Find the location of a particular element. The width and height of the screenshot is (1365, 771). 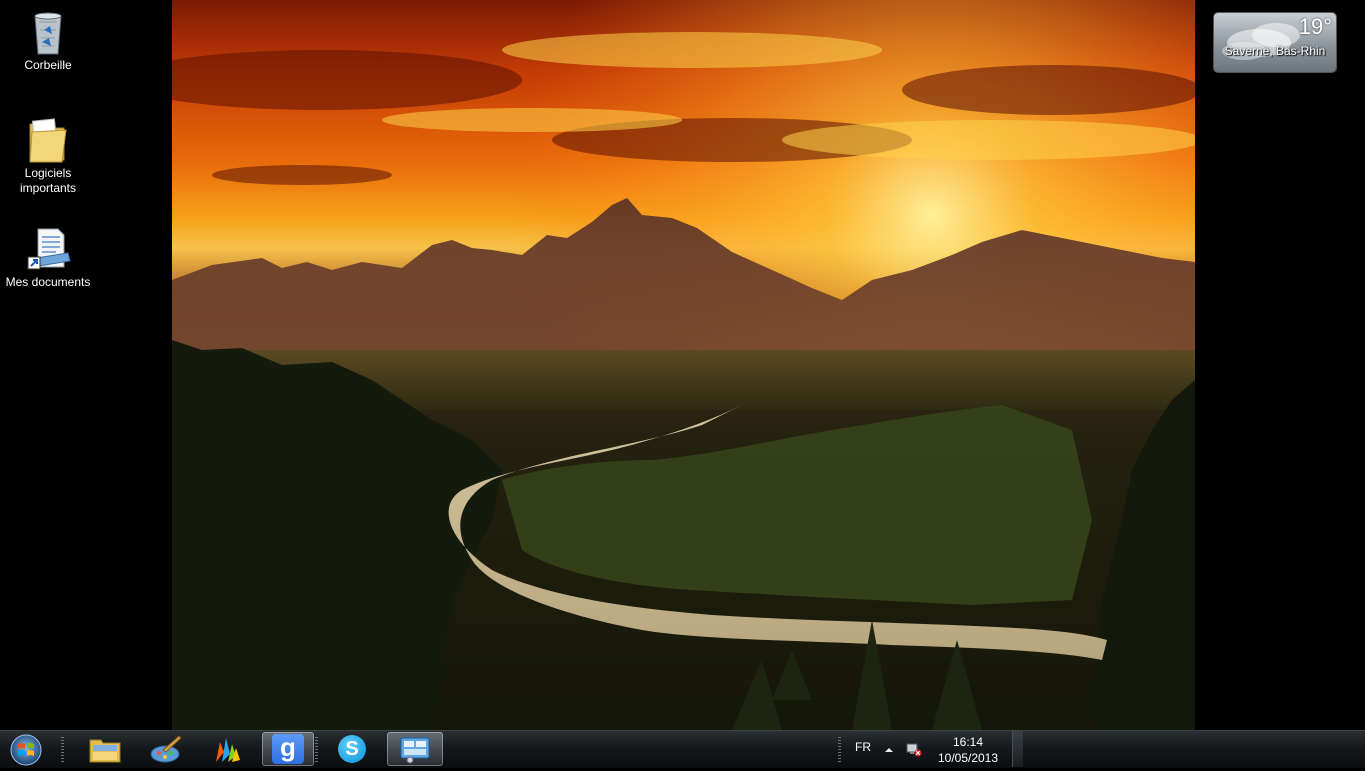

skype-icon-letter: S is located at coordinates (352, 748).